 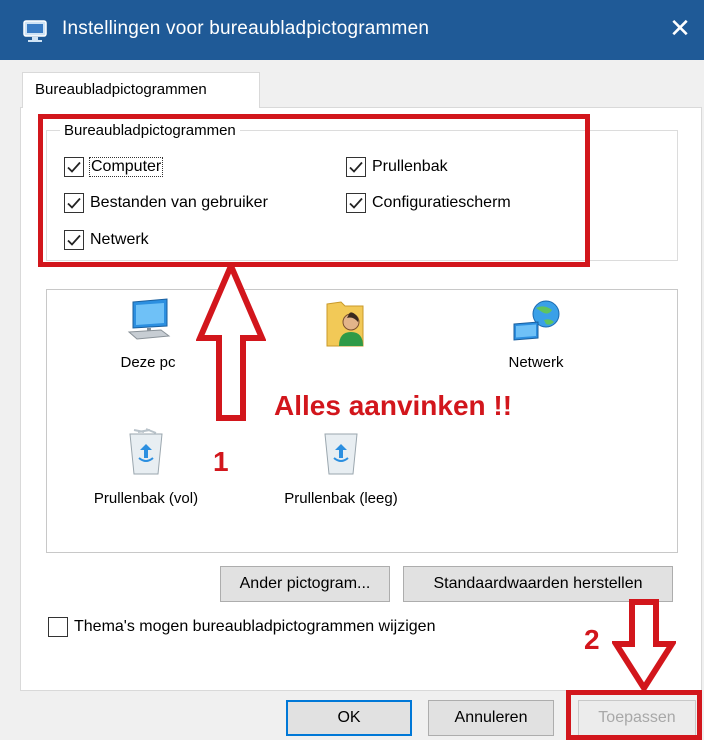 I want to click on checkbox-user-files: Bestanden van gebruiker, so click(x=166, y=203).